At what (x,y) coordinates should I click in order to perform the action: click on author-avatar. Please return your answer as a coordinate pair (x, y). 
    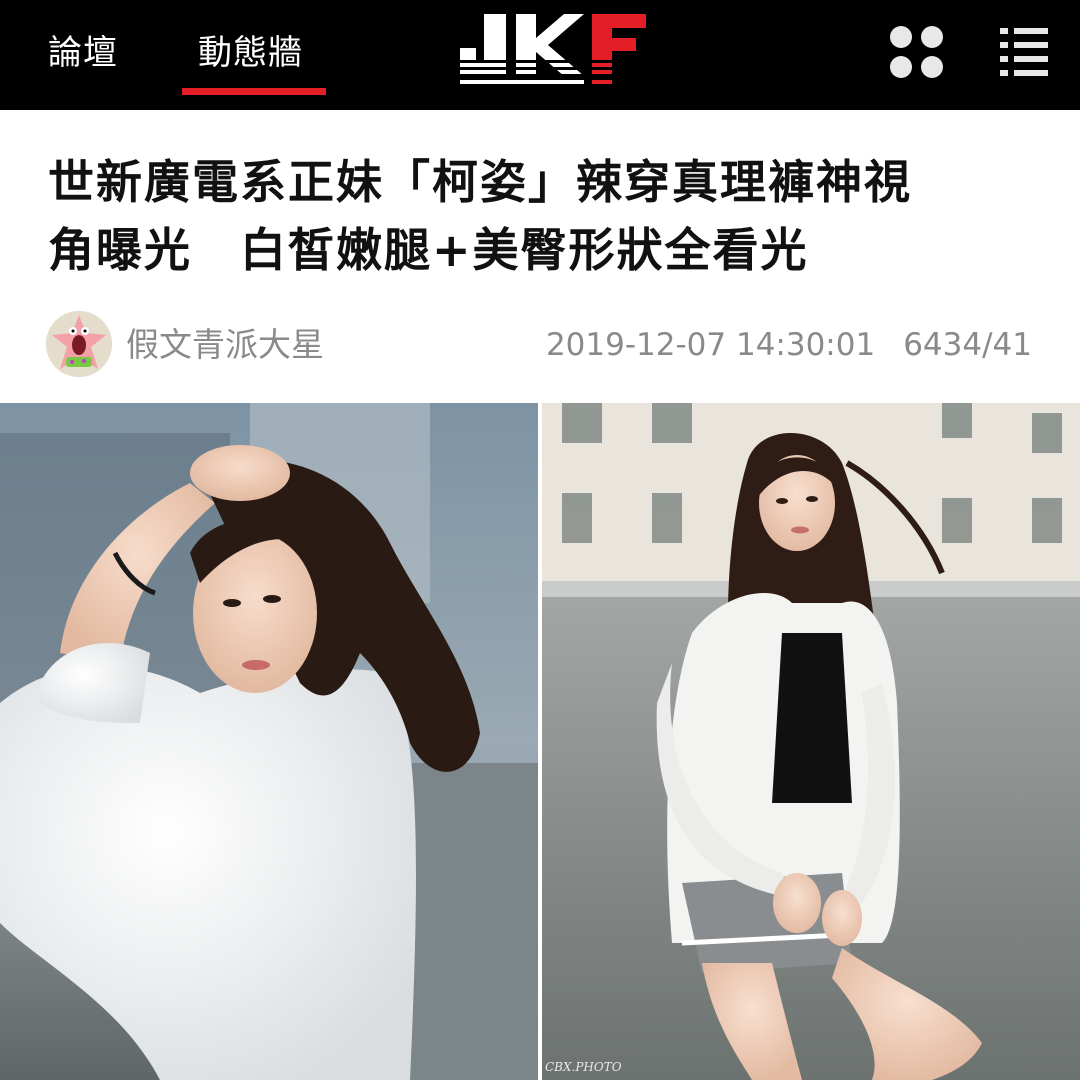
    Looking at the image, I should click on (79, 344).